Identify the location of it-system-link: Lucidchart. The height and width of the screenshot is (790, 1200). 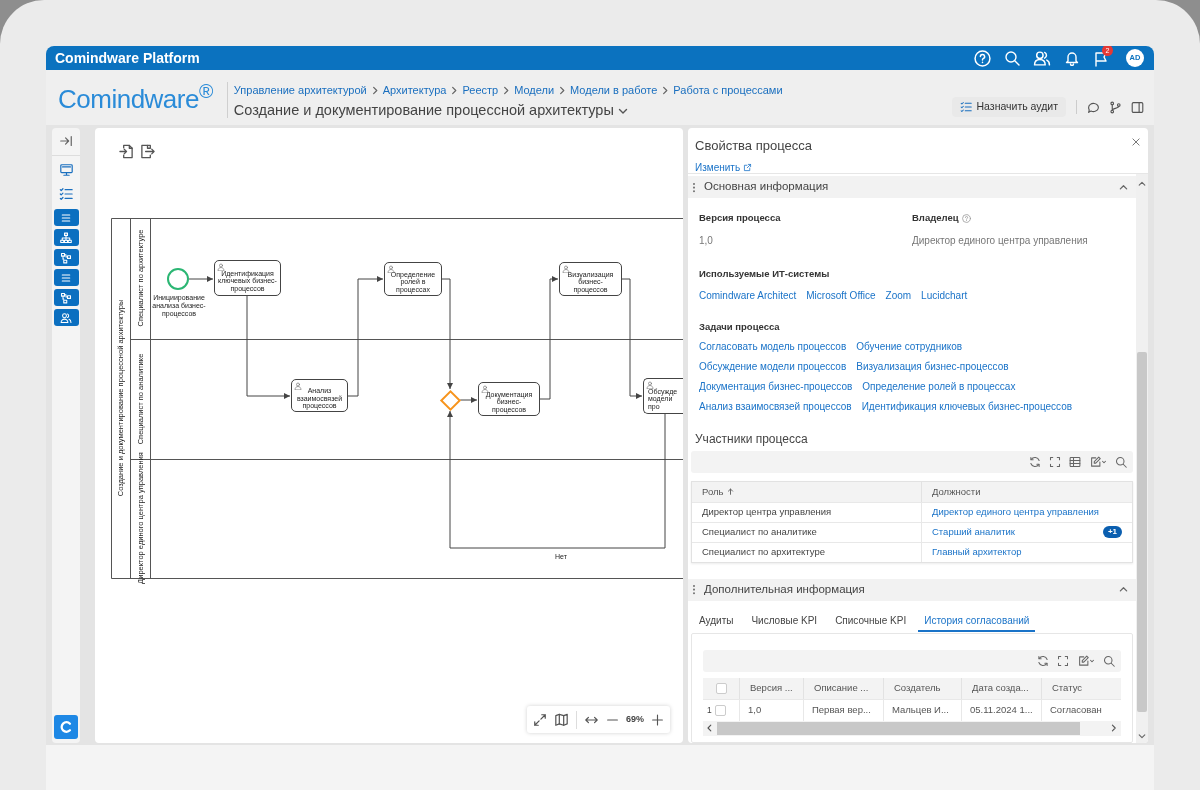
(944, 295).